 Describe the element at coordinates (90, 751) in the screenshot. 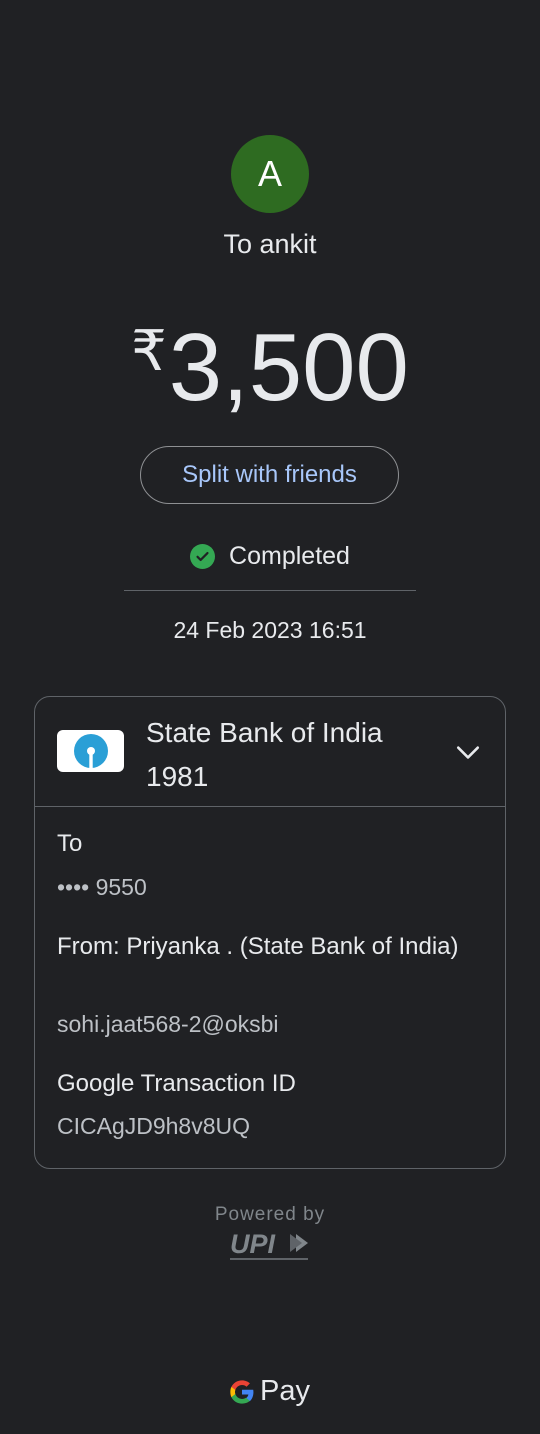

I see `sbi-logo-icon` at that location.